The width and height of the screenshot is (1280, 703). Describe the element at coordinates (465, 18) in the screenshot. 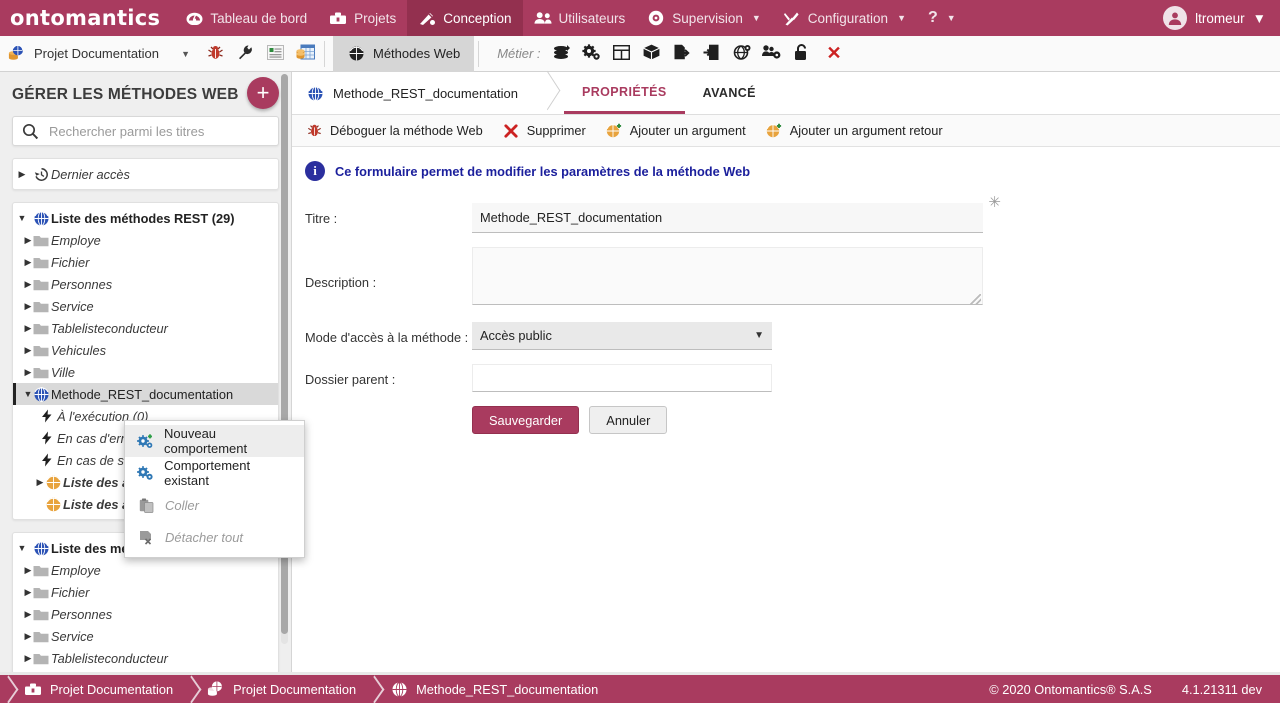

I see `nav-item-conception: Conception` at that location.